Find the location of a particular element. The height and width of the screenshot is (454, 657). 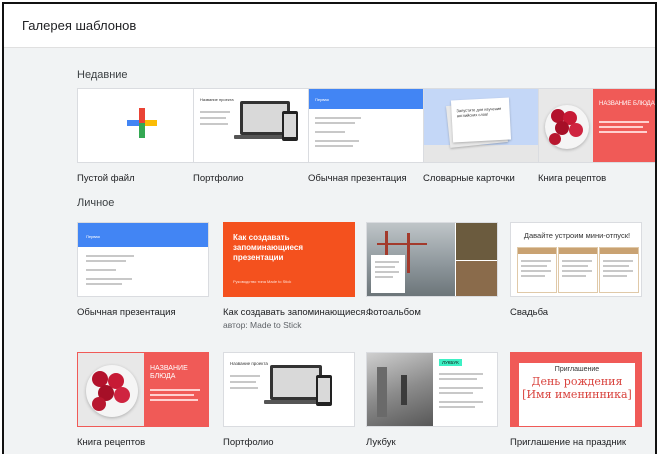

thumb-big-title: День рождения [Имя именинника] is located at coordinates (577, 388).